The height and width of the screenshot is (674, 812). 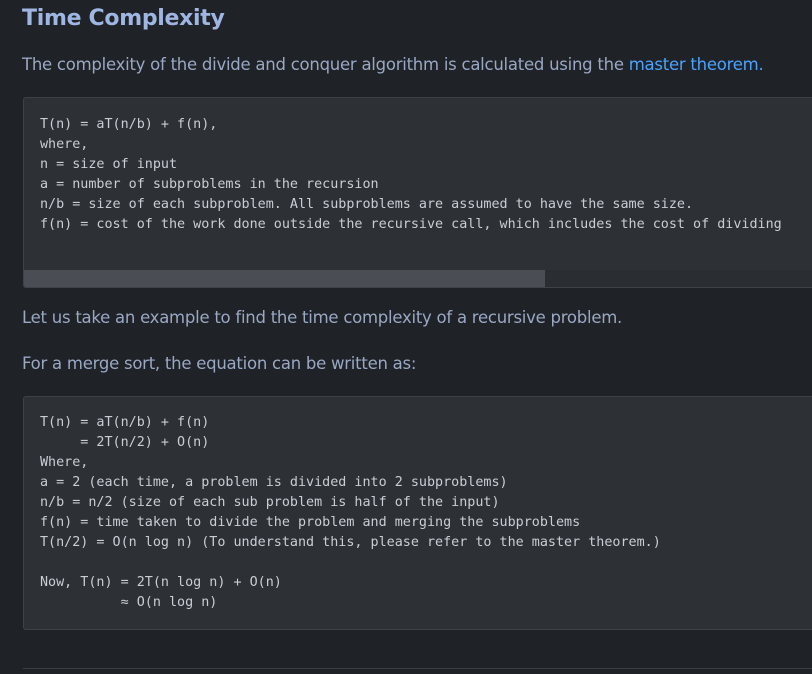 I want to click on code-line: Where,, so click(x=64, y=462).